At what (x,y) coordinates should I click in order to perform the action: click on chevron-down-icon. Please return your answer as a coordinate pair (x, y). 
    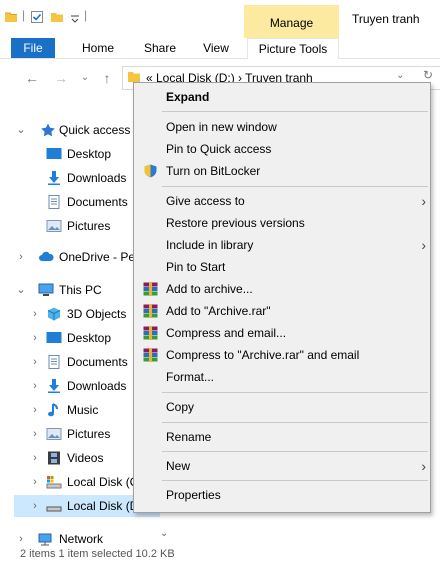
    Looking at the image, I should click on (75, 17).